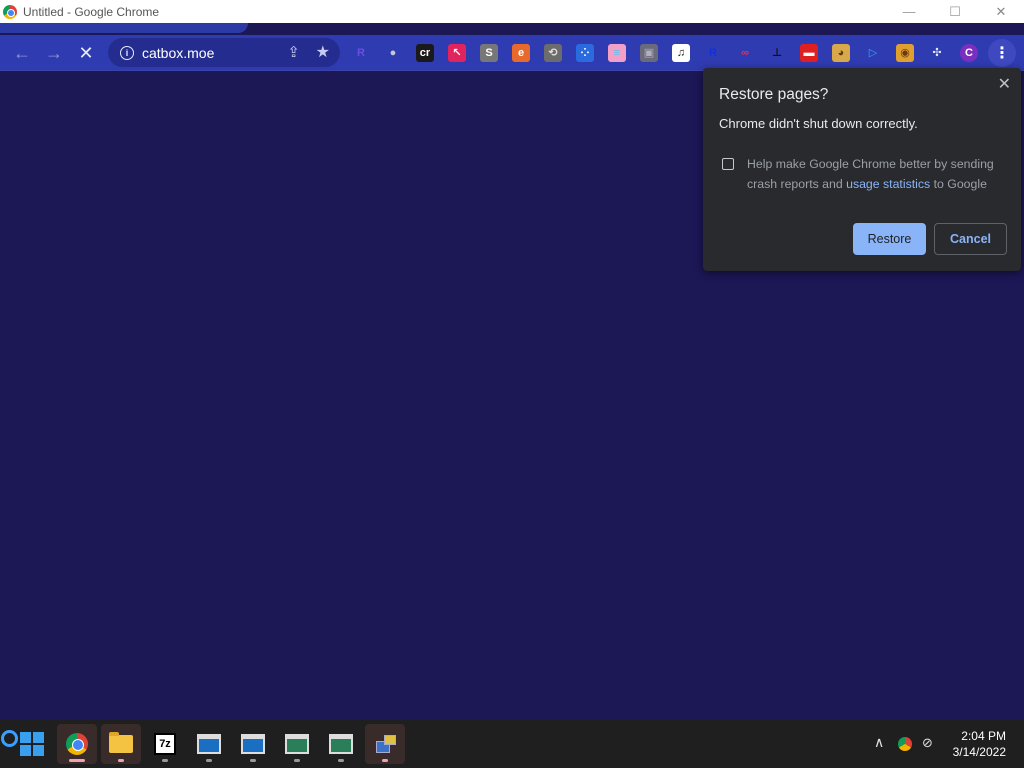 Image resolution: width=1024 pixels, height=768 pixels. Describe the element at coordinates (489, 52) in the screenshot. I see `ext-s-icon: S` at that location.